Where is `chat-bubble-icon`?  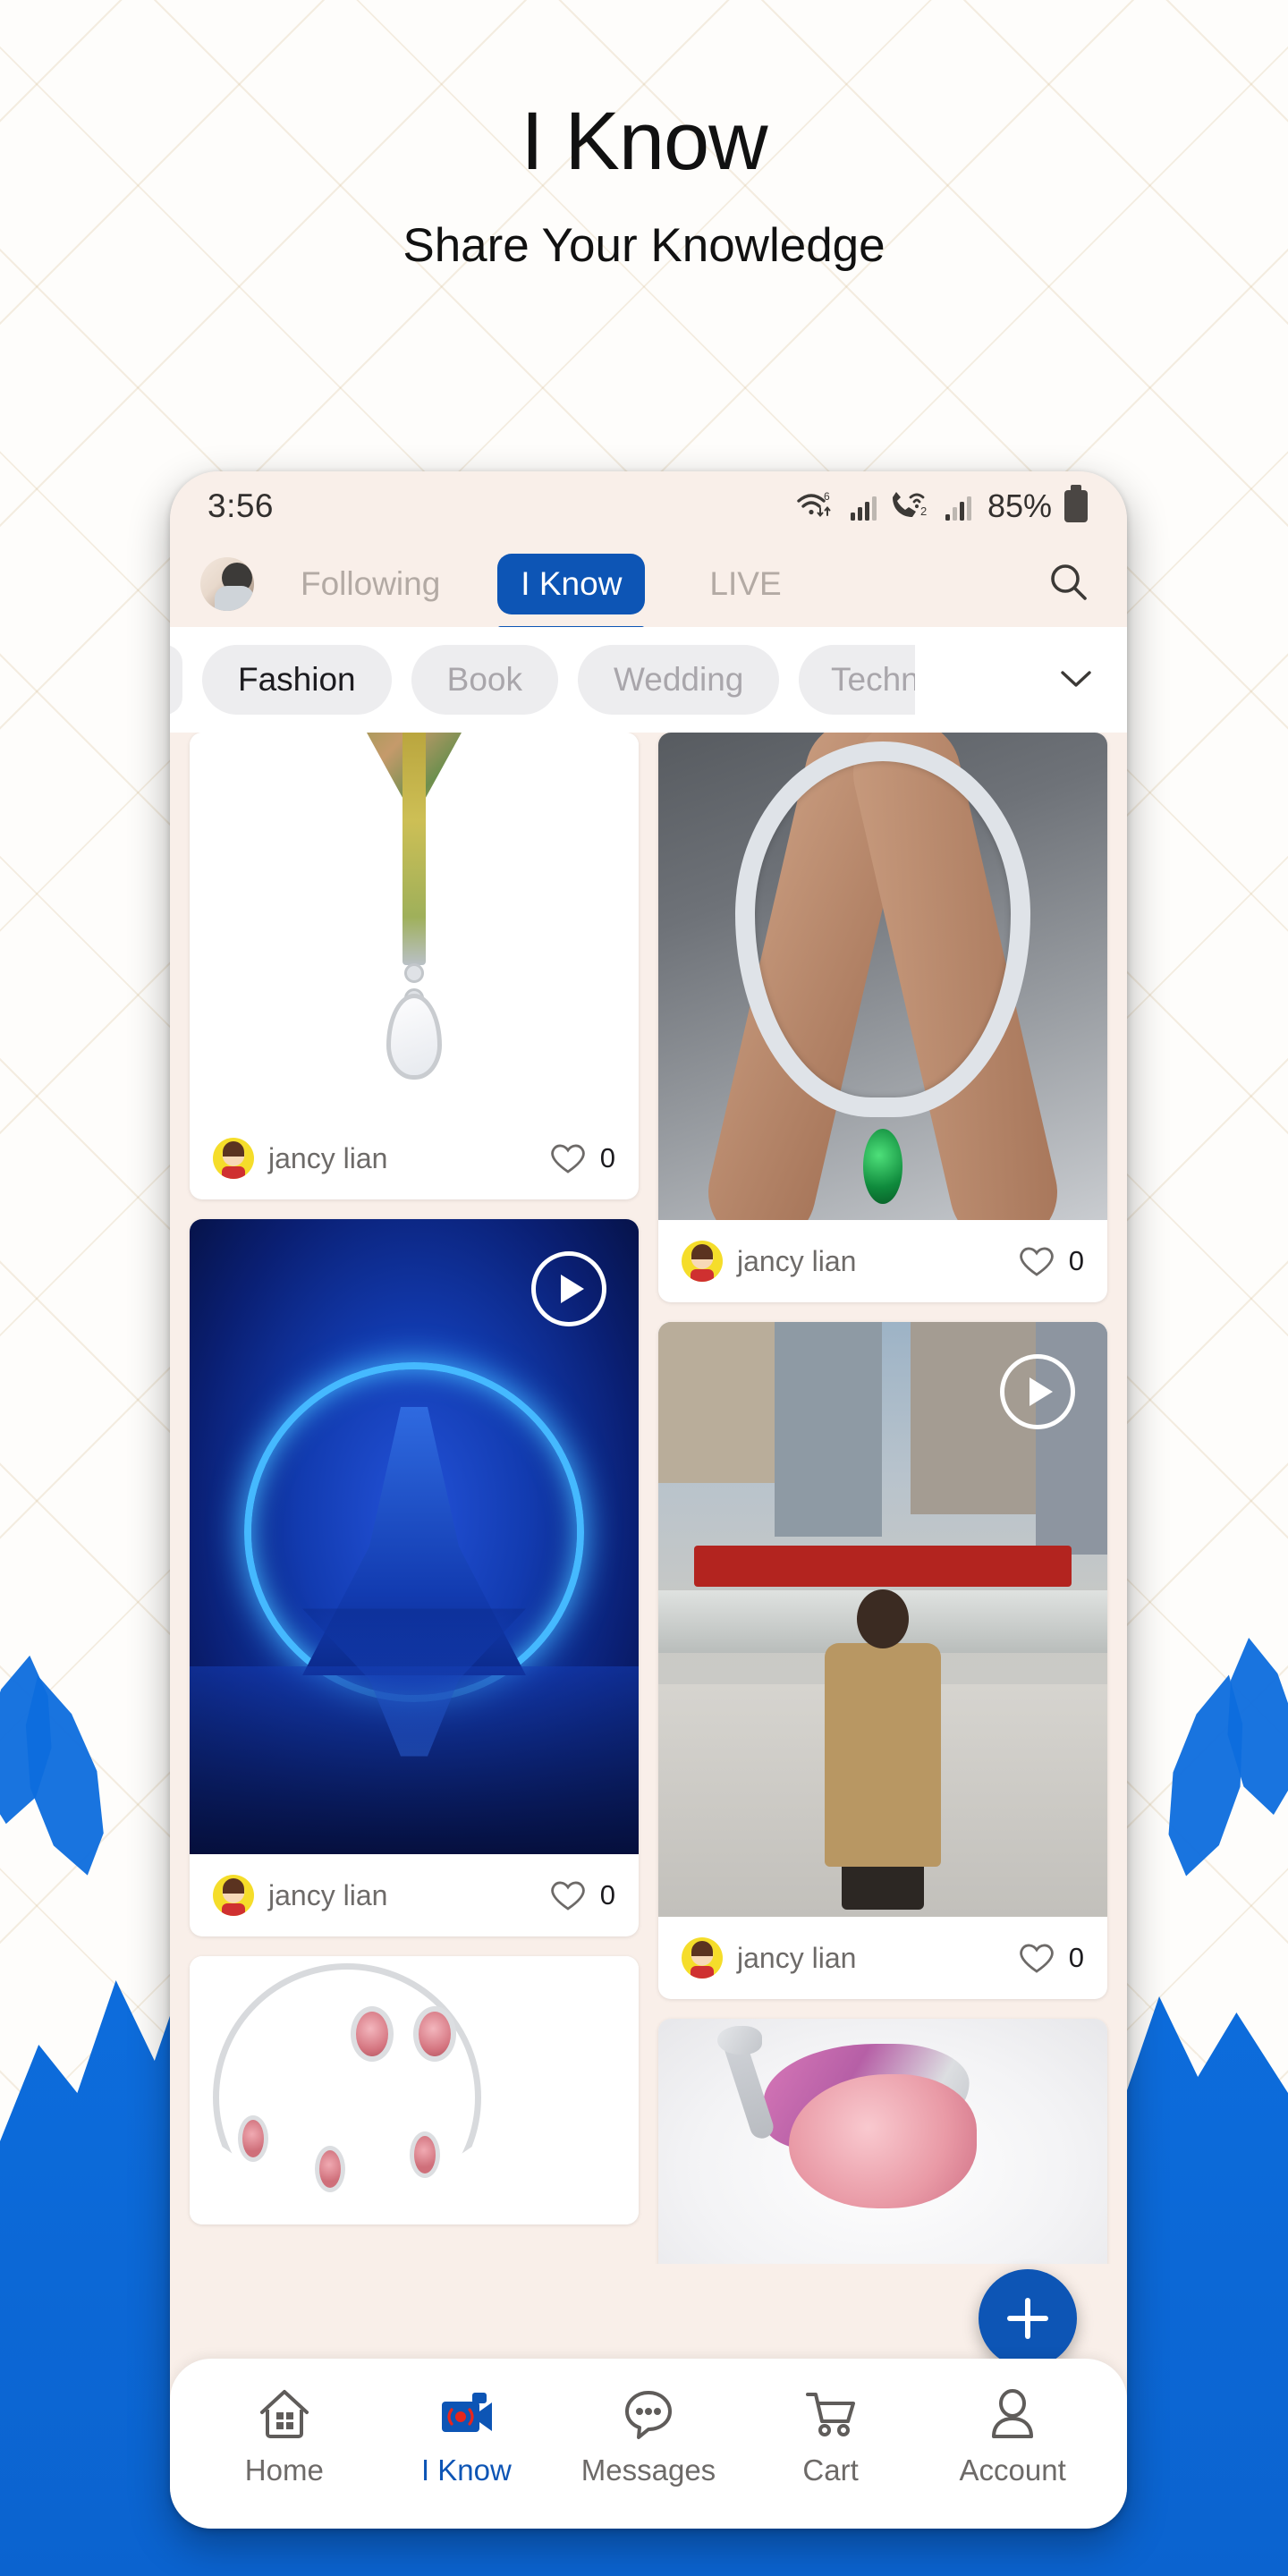 chat-bubble-icon is located at coordinates (648, 2415).